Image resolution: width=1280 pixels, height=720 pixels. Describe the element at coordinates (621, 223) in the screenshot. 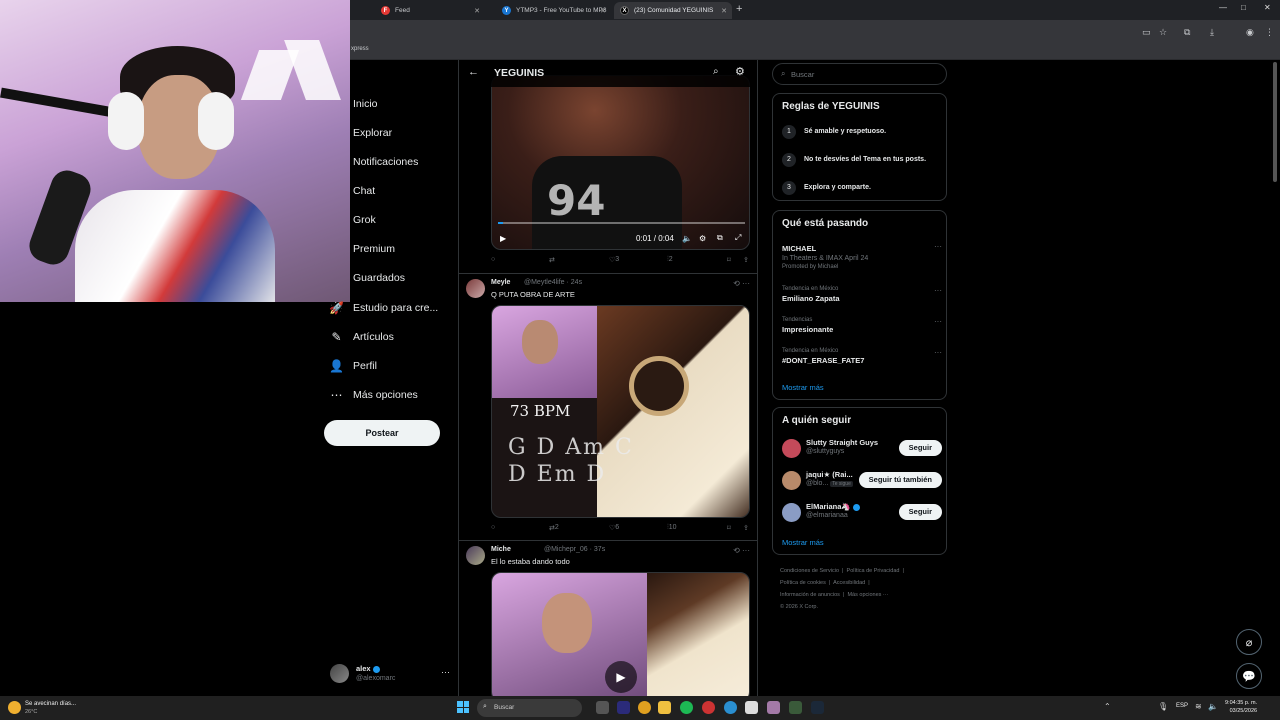

I see `video-progress-bar` at that location.